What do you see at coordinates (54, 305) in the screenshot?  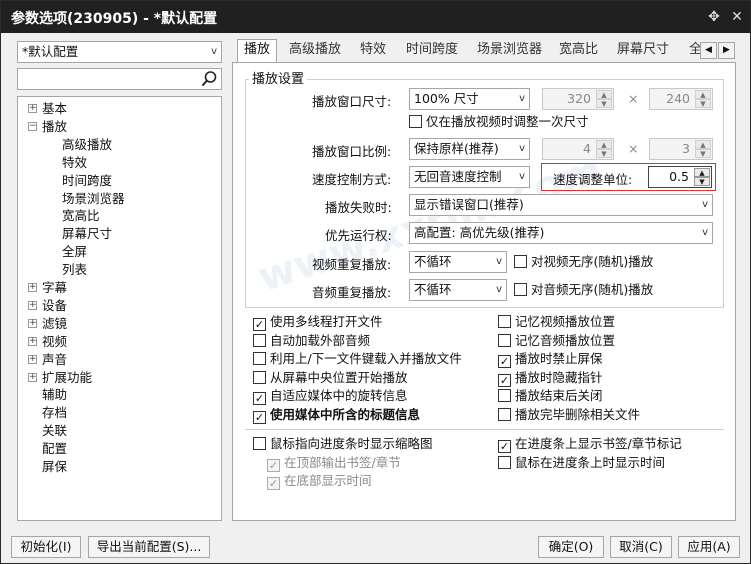 I see `tree-item: 设备` at bounding box center [54, 305].